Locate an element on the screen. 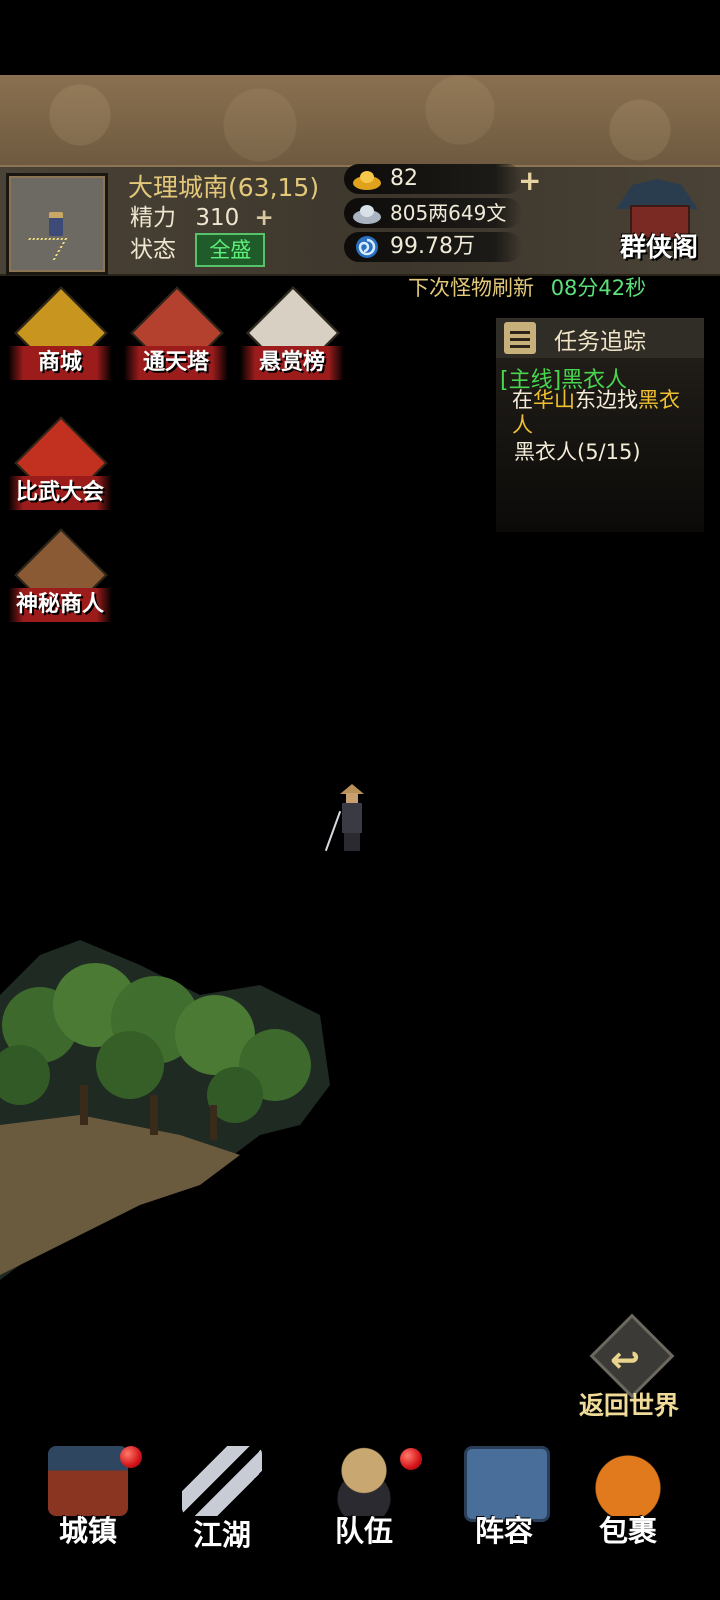  character-legs is located at coordinates (352, 842).